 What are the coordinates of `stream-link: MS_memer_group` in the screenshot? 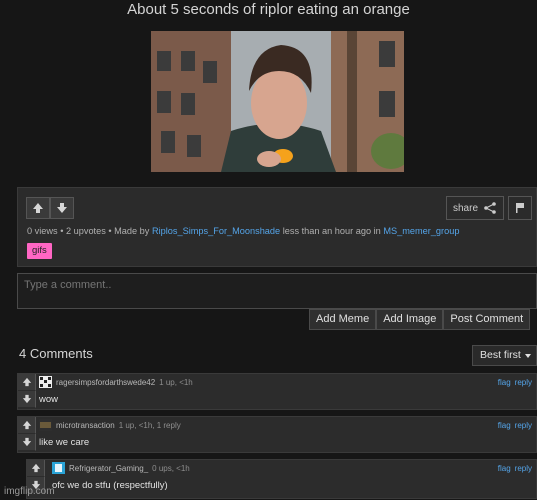 It's located at (421, 231).